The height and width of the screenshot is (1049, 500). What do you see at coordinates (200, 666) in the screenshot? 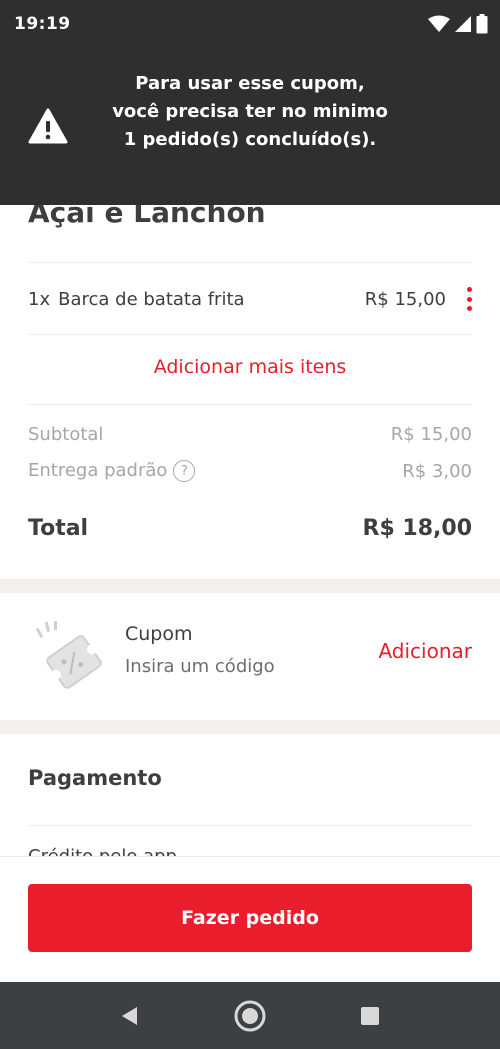
I see `coupon-subtitle: Insira um código` at bounding box center [200, 666].